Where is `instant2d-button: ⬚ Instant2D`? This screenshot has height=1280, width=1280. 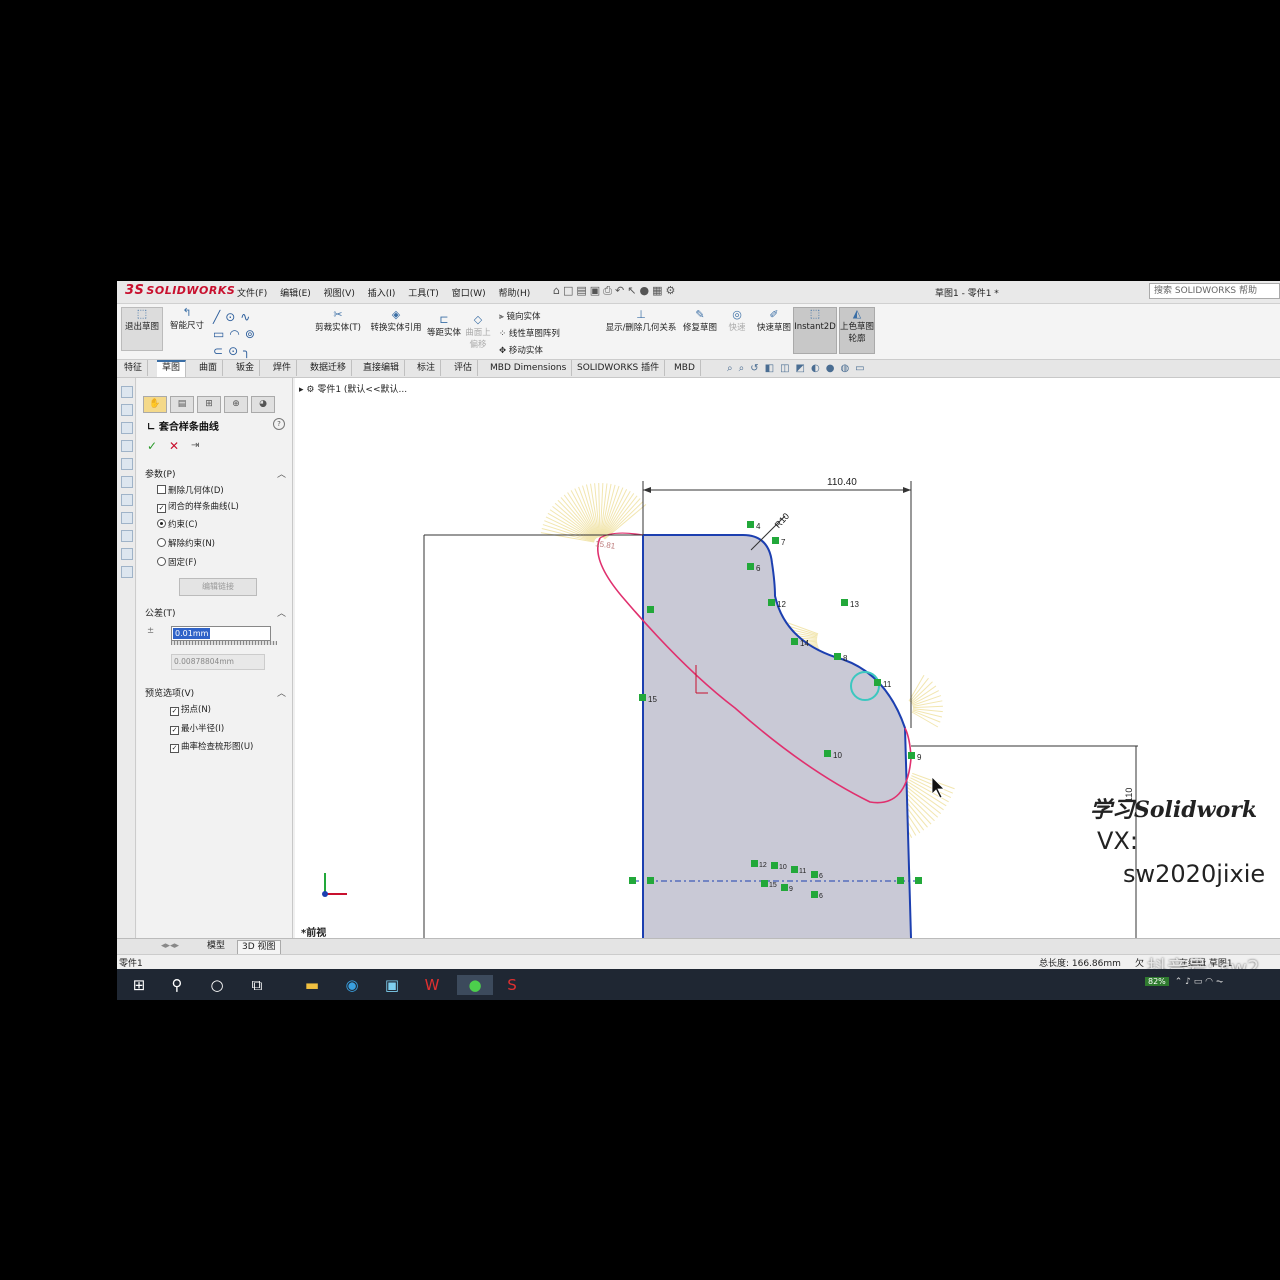
instant2d-button: ⬚ Instant2D is located at coordinates (815, 330).